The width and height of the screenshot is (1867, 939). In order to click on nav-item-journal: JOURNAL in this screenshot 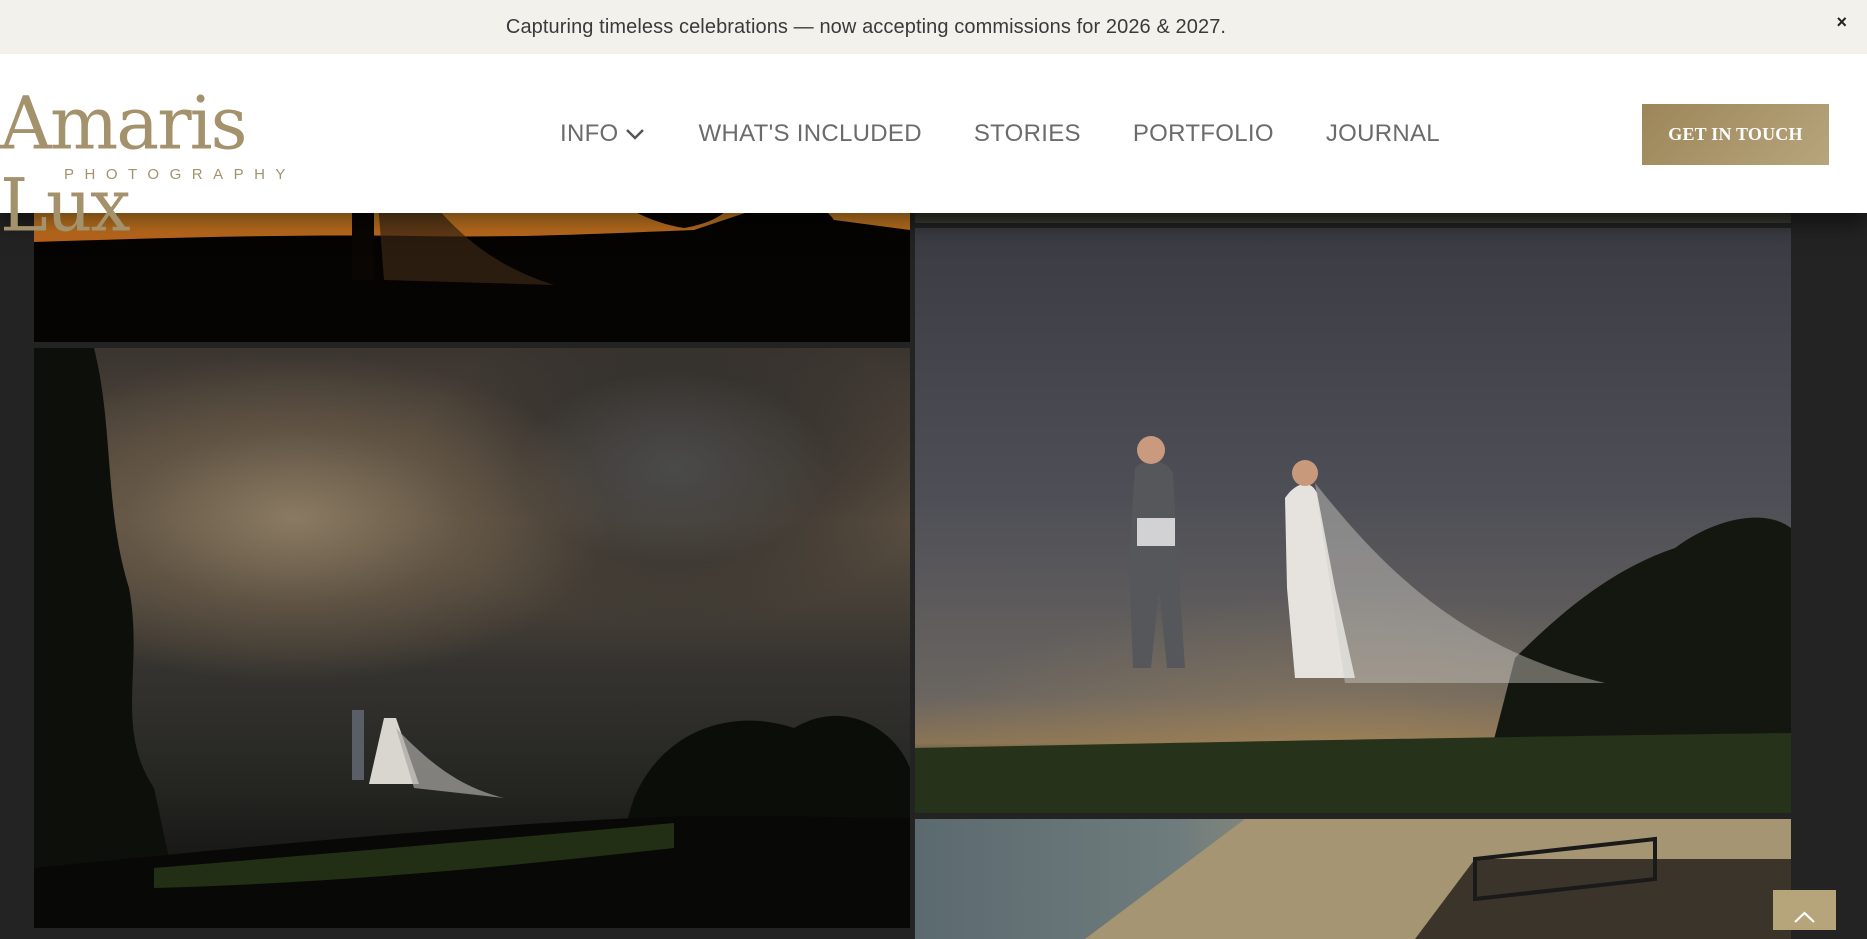, I will do `click(1383, 134)`.